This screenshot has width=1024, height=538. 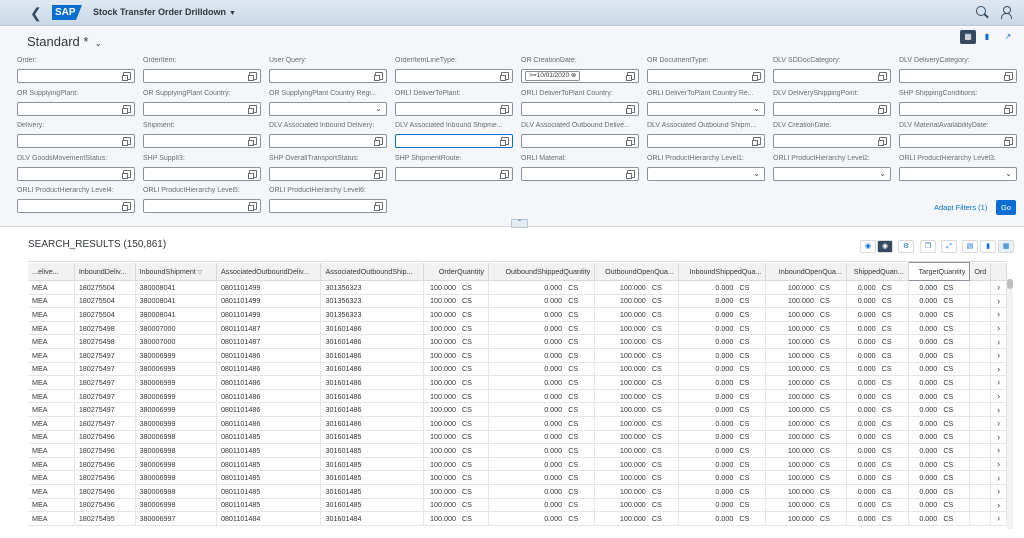 I want to click on copy-icon: ❐, so click(x=928, y=246).